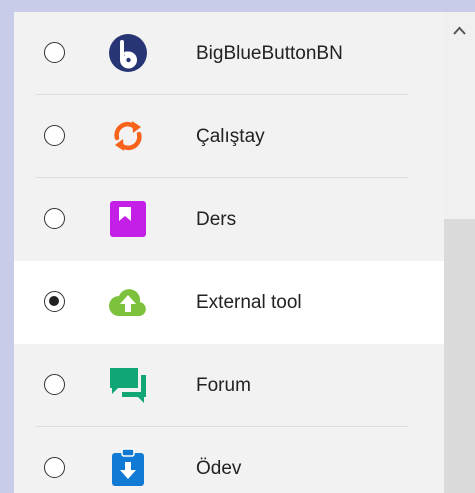  What do you see at coordinates (216, 219) in the screenshot?
I see `activity-label: Ders` at bounding box center [216, 219].